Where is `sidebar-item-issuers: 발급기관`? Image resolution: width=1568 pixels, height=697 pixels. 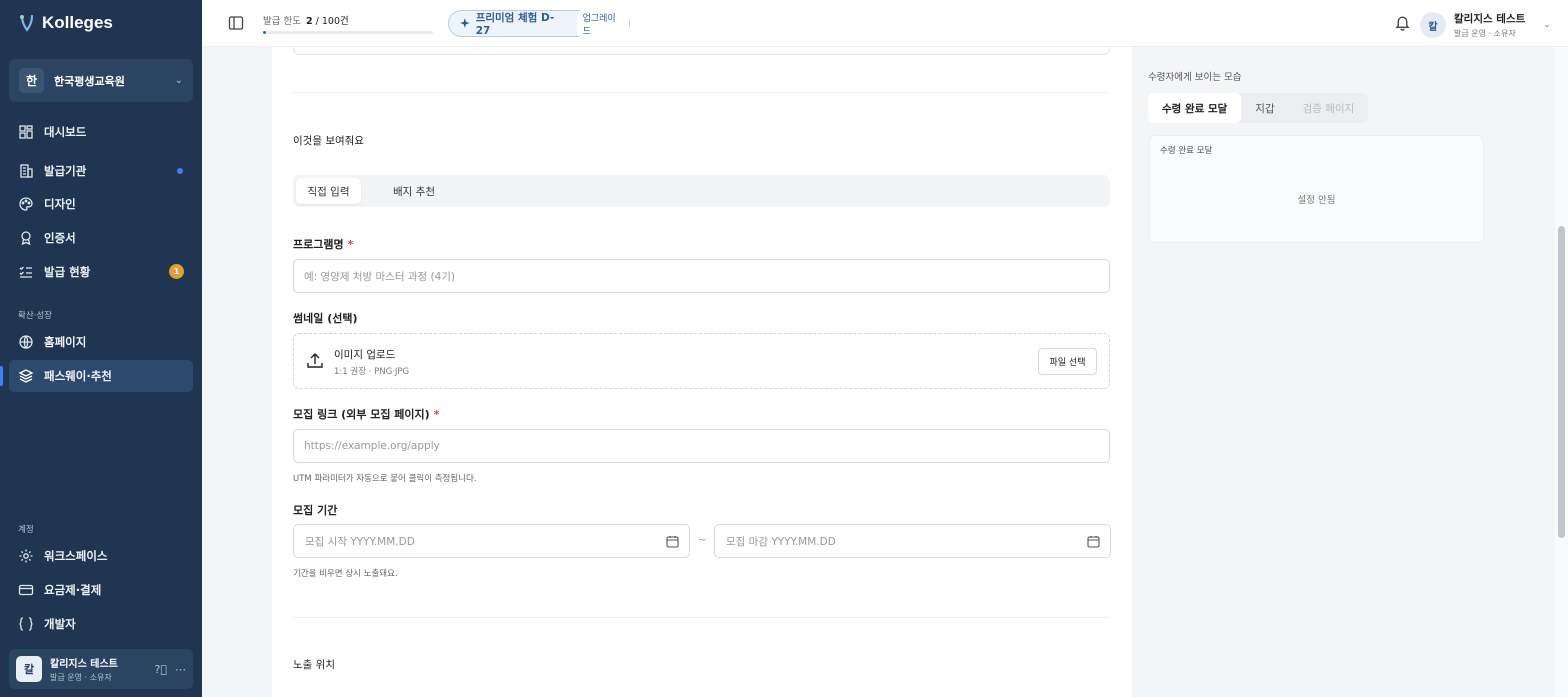 sidebar-item-issuers: 발급기관 is located at coordinates (101, 171).